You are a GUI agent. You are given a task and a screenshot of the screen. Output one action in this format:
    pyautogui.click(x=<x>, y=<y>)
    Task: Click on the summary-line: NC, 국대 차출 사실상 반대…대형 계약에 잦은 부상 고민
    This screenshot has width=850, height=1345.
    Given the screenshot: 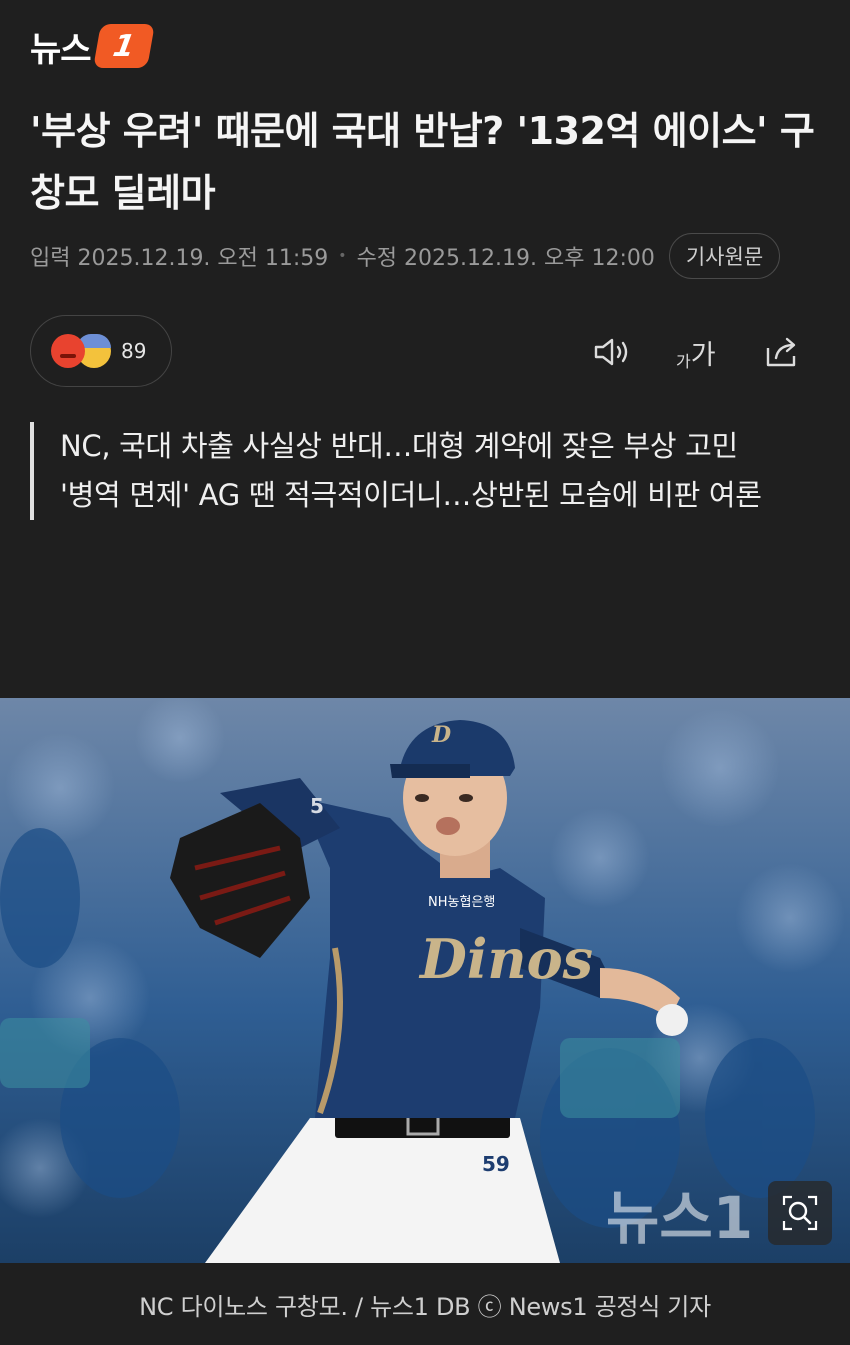 What is the action you would take?
    pyautogui.click(x=399, y=446)
    